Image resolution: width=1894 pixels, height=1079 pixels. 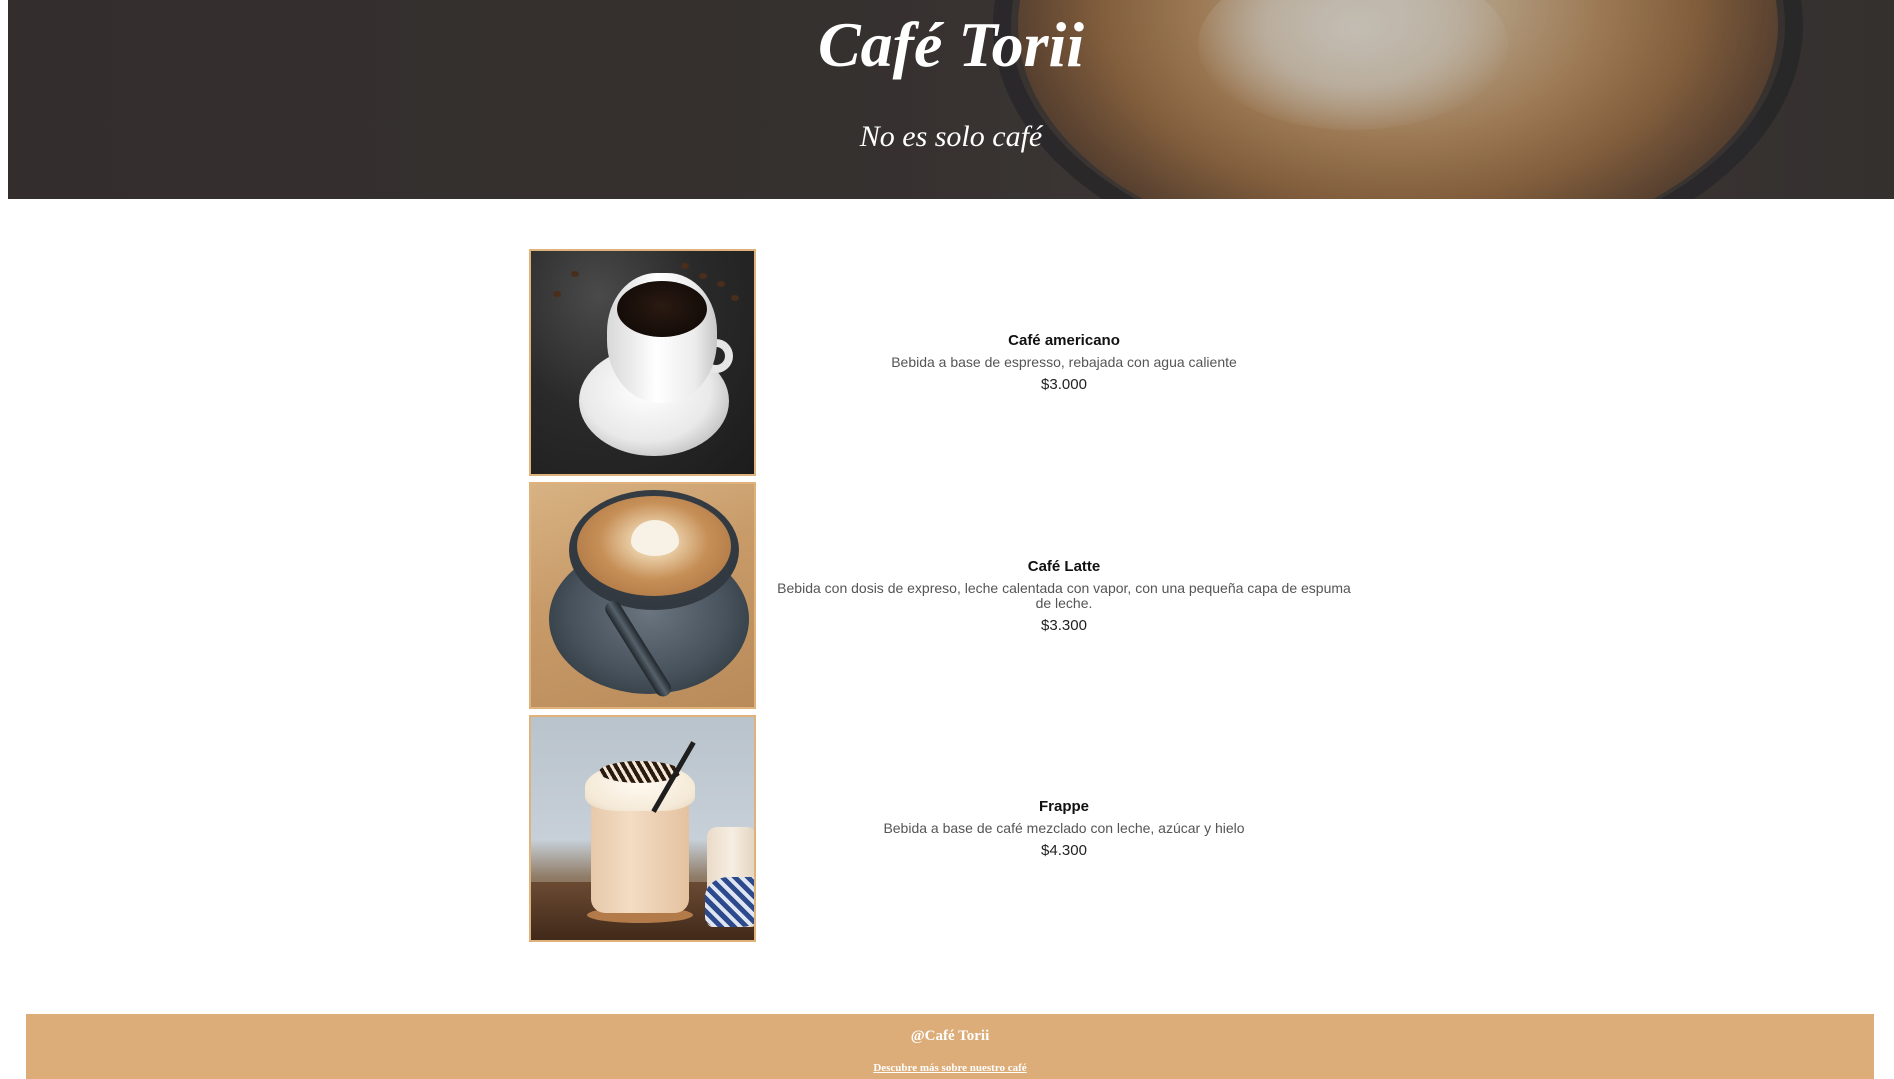 What do you see at coordinates (1064, 625) in the screenshot?
I see `menu-item-price: $3.300` at bounding box center [1064, 625].